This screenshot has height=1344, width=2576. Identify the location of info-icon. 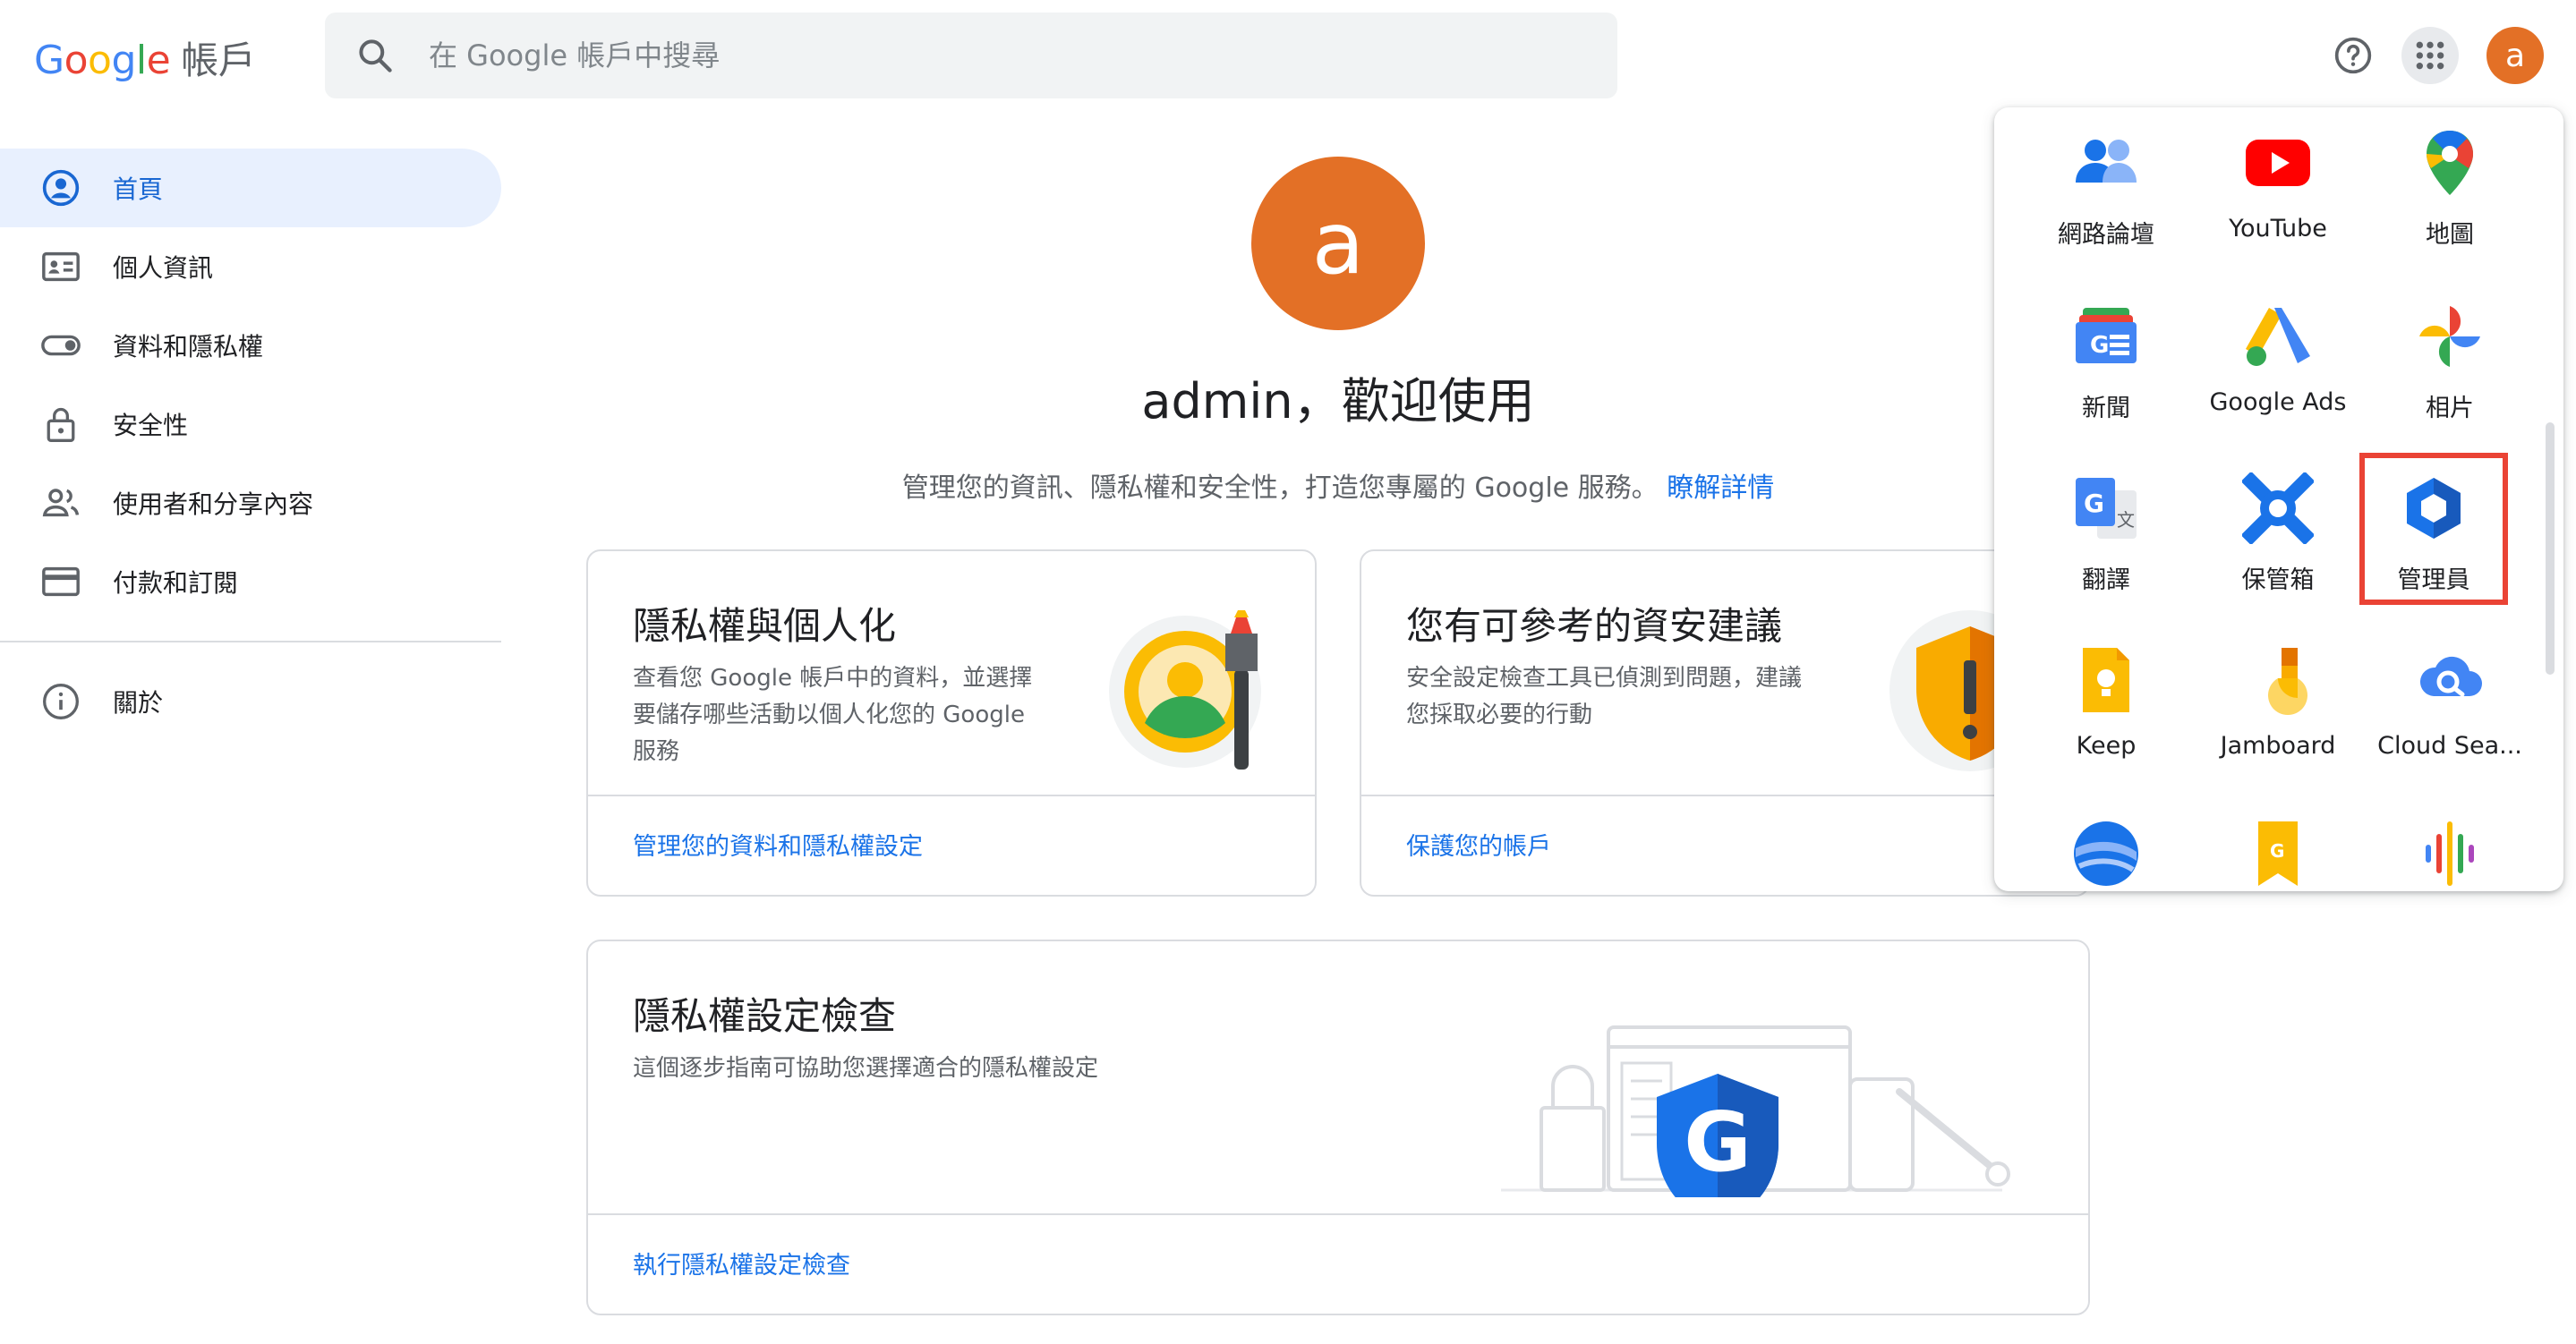
(60, 701).